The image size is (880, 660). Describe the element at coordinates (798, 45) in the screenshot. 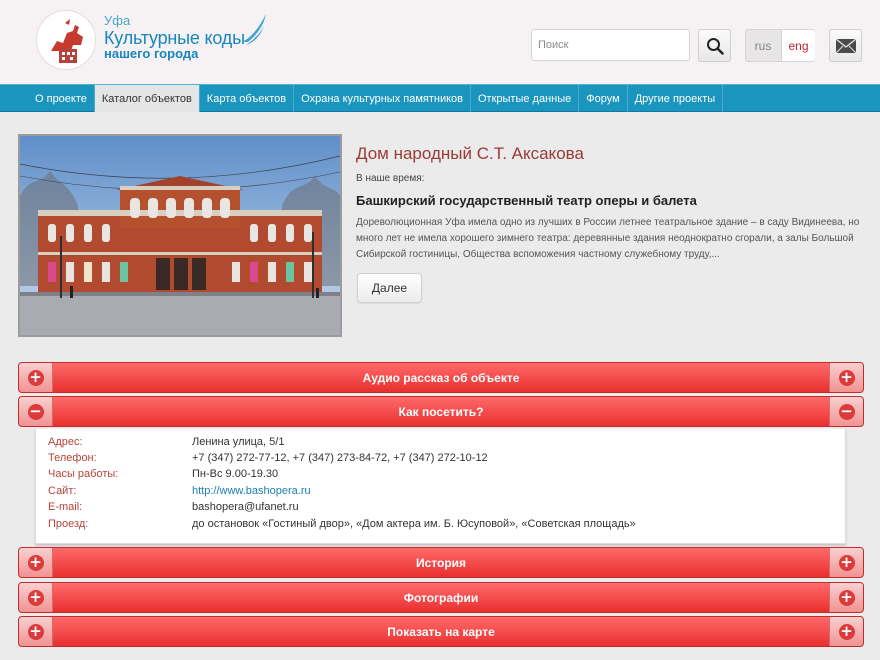

I see `lang-eng-button: eng` at that location.